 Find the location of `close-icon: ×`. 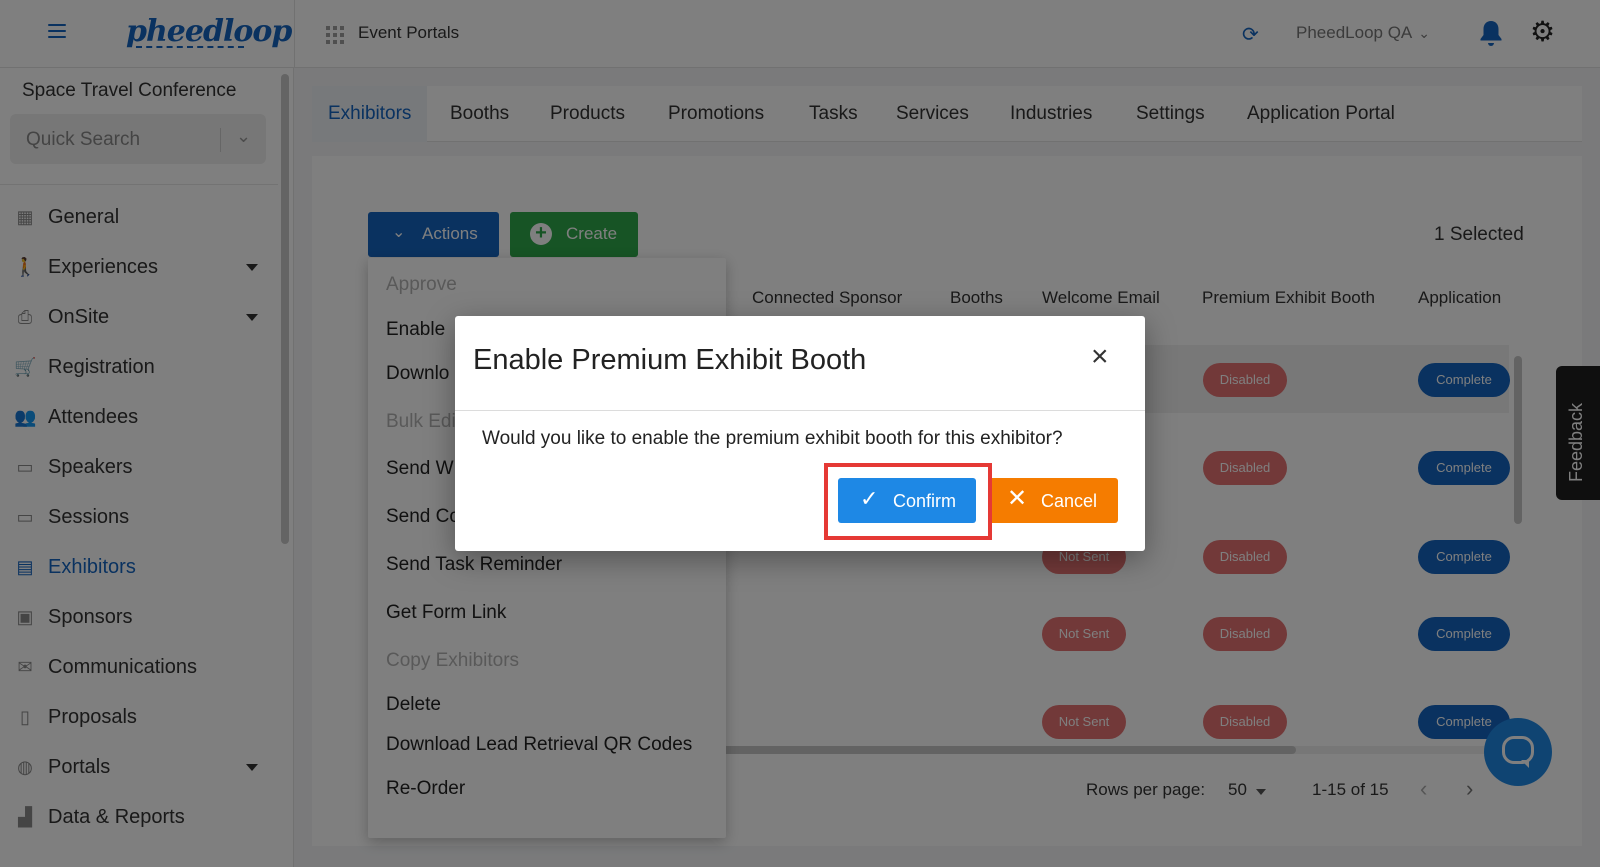

close-icon: × is located at coordinates (1100, 357).